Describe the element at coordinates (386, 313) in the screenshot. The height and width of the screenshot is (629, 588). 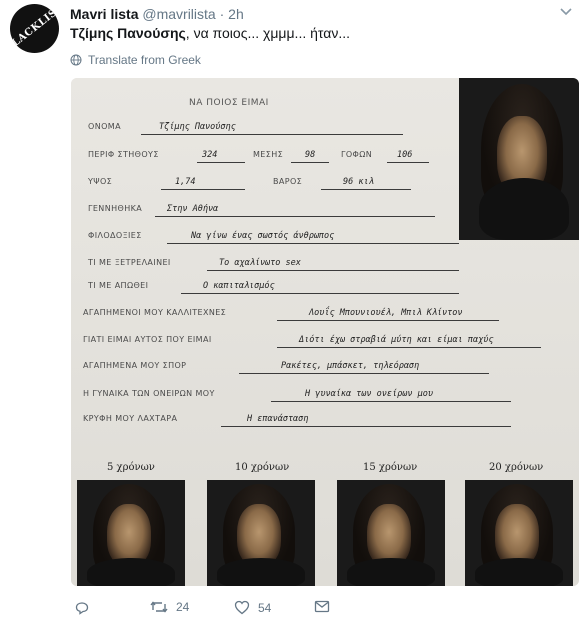
I see `form-value-artists: Λουΐς Μπουνιουέλ, Μπιλ Κλίντον` at that location.